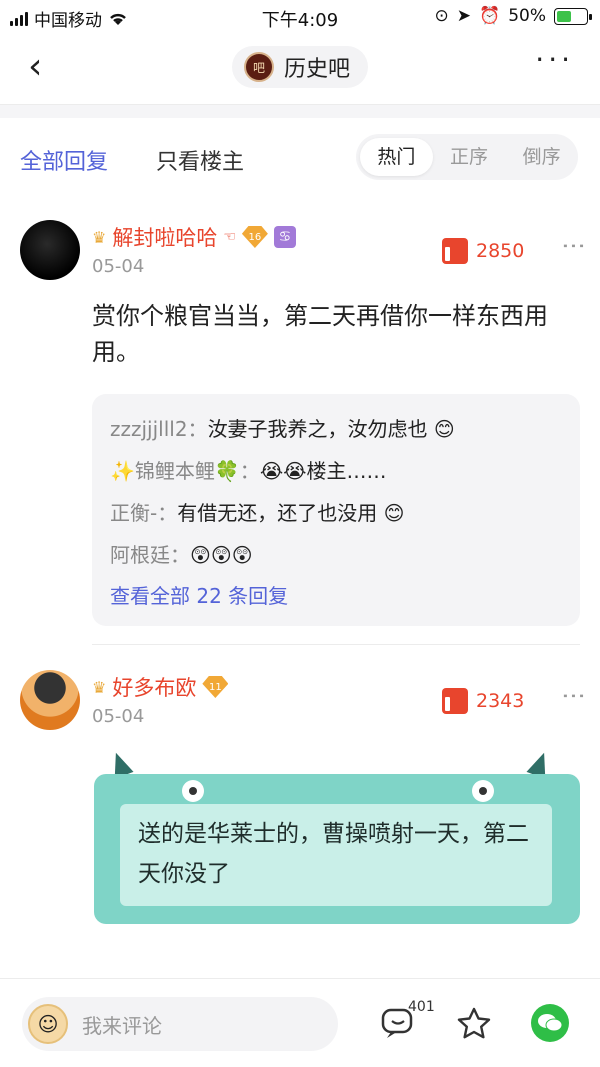  I want to click on status-bar: 中国移动 下午4:09 ⊙ ➤ ⏰ 50%, so click(300, 17).